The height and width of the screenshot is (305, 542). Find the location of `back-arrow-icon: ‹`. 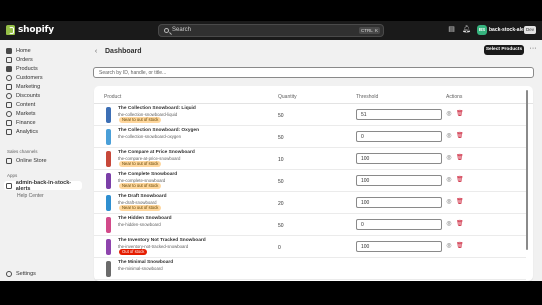

back-arrow-icon: ‹ is located at coordinates (96, 52).